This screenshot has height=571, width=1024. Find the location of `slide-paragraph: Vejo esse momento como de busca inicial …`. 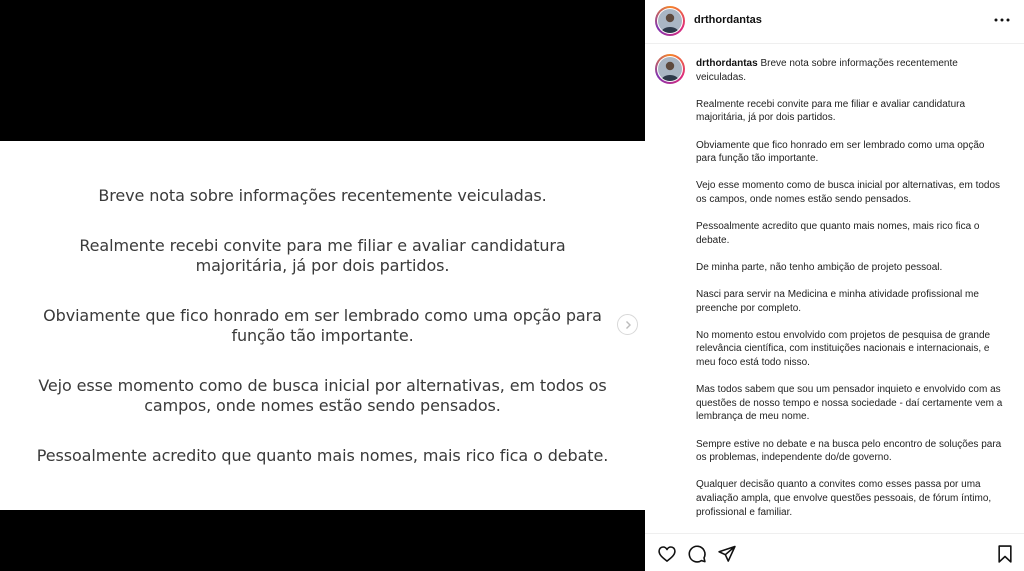

slide-paragraph: Vejo esse momento como de busca inicial … is located at coordinates (322, 395).